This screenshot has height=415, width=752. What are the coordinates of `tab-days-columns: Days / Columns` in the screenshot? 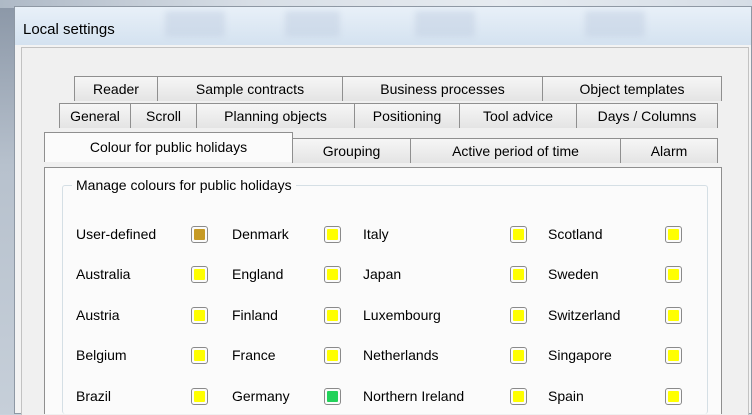 It's located at (647, 115).